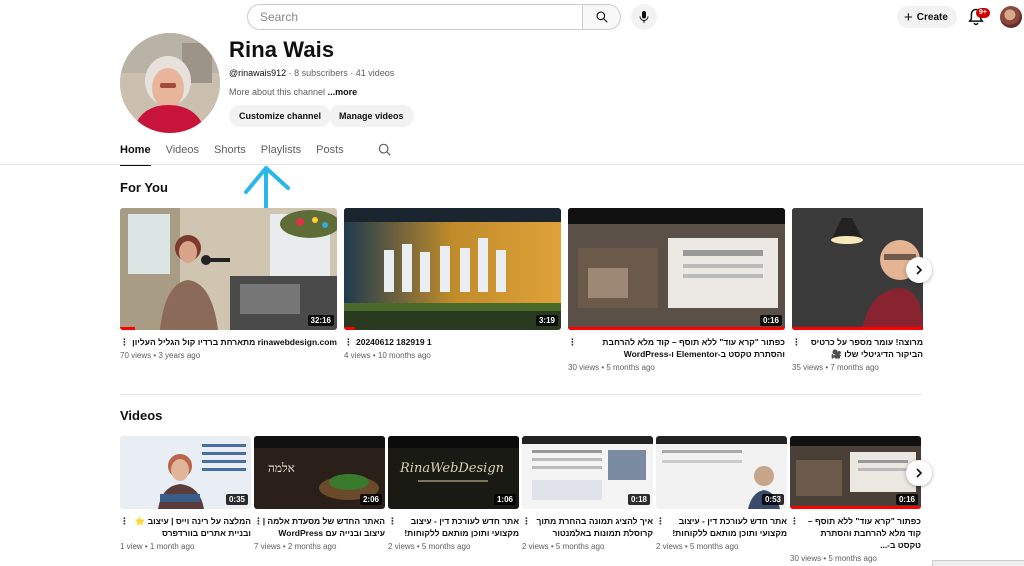 Image resolution: width=1024 pixels, height=566 pixels. I want to click on voice-search-button, so click(644, 17).